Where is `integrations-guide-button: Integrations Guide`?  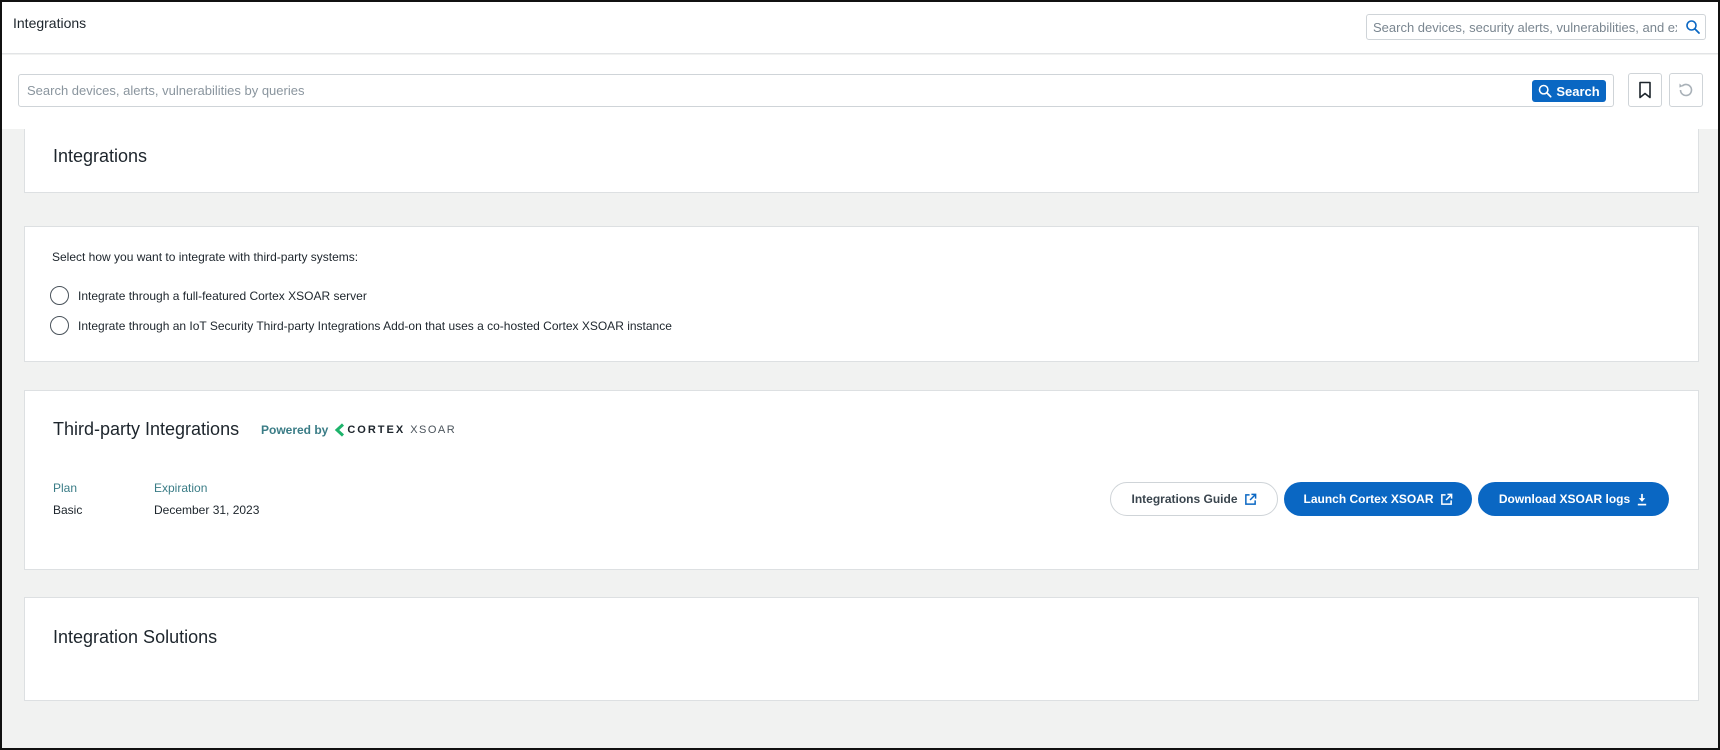 integrations-guide-button: Integrations Guide is located at coordinates (1194, 499).